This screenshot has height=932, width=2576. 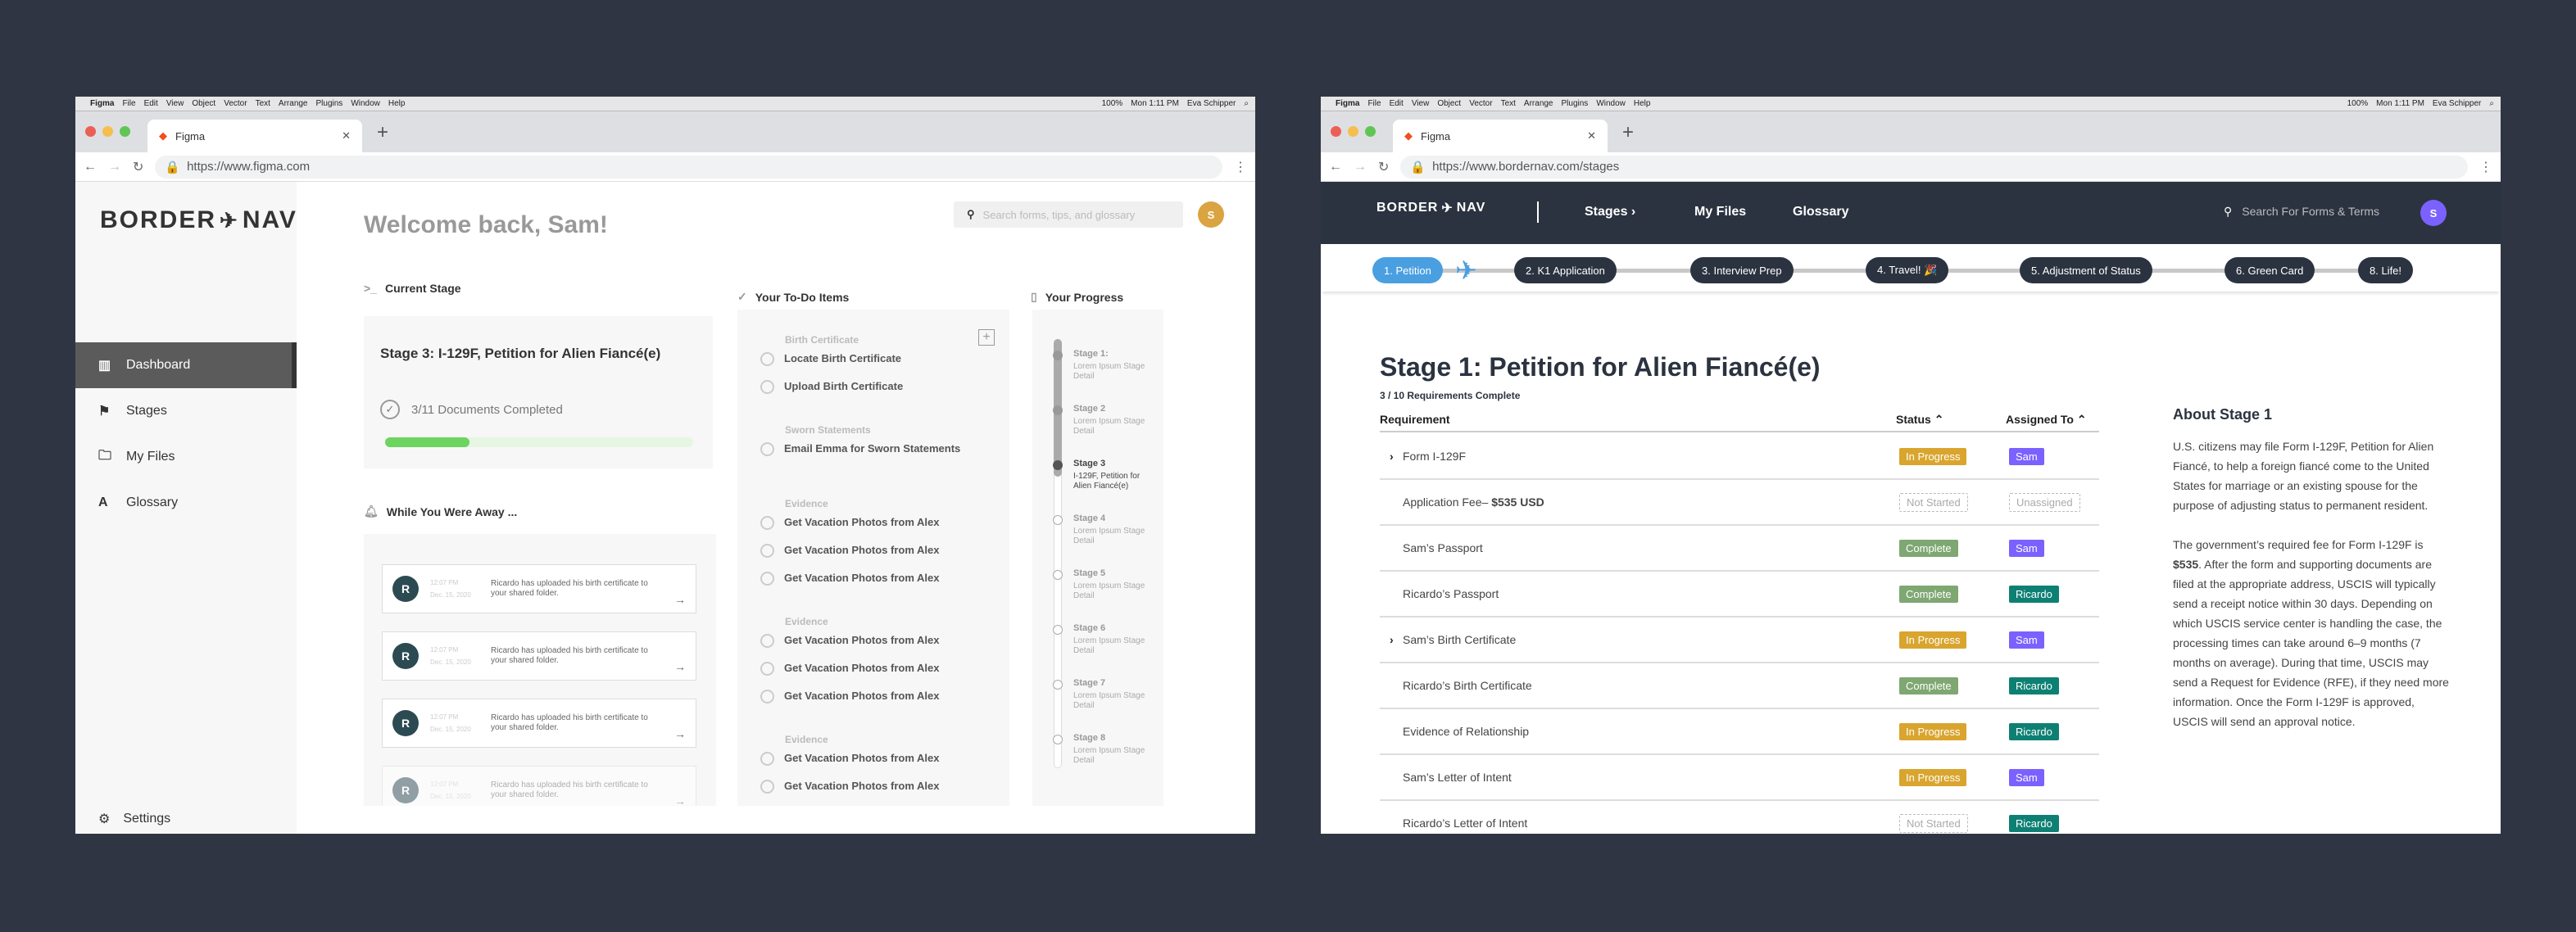 I want to click on menu-item: File, so click(x=1374, y=103).